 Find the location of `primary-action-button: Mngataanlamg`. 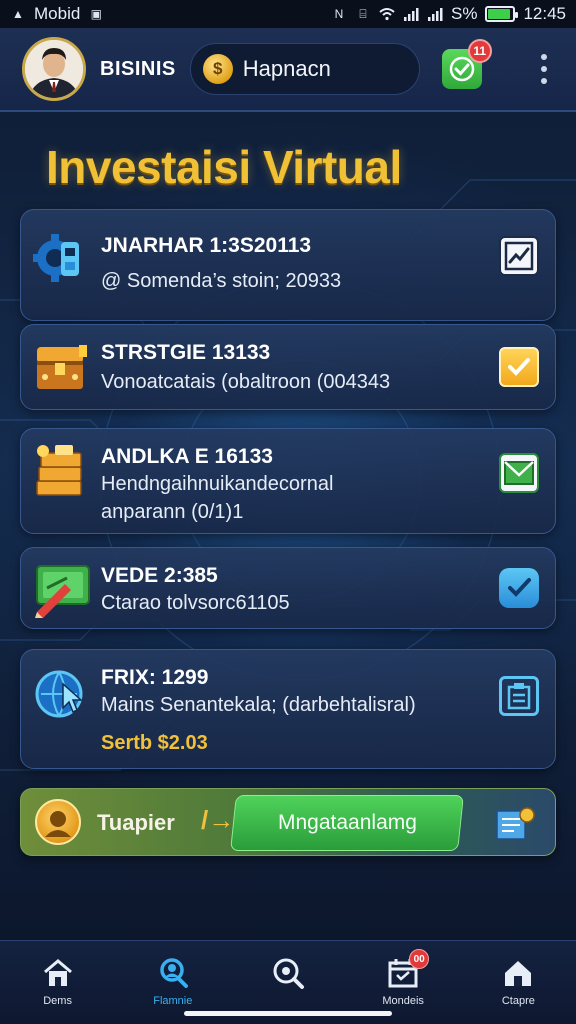

primary-action-button: Mngataanlamg is located at coordinates (347, 823).